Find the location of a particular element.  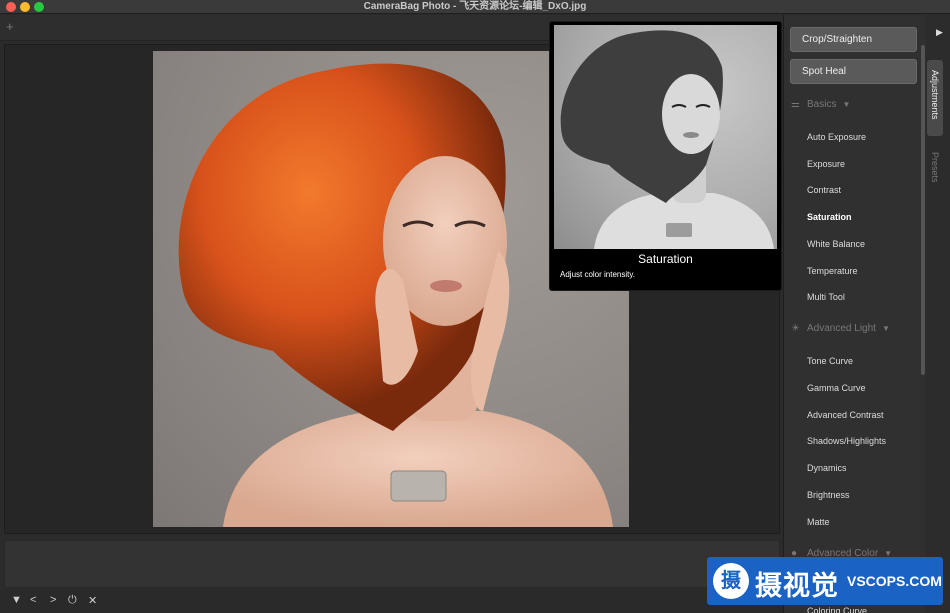

plus-icon: + is located at coordinates (10, 26).